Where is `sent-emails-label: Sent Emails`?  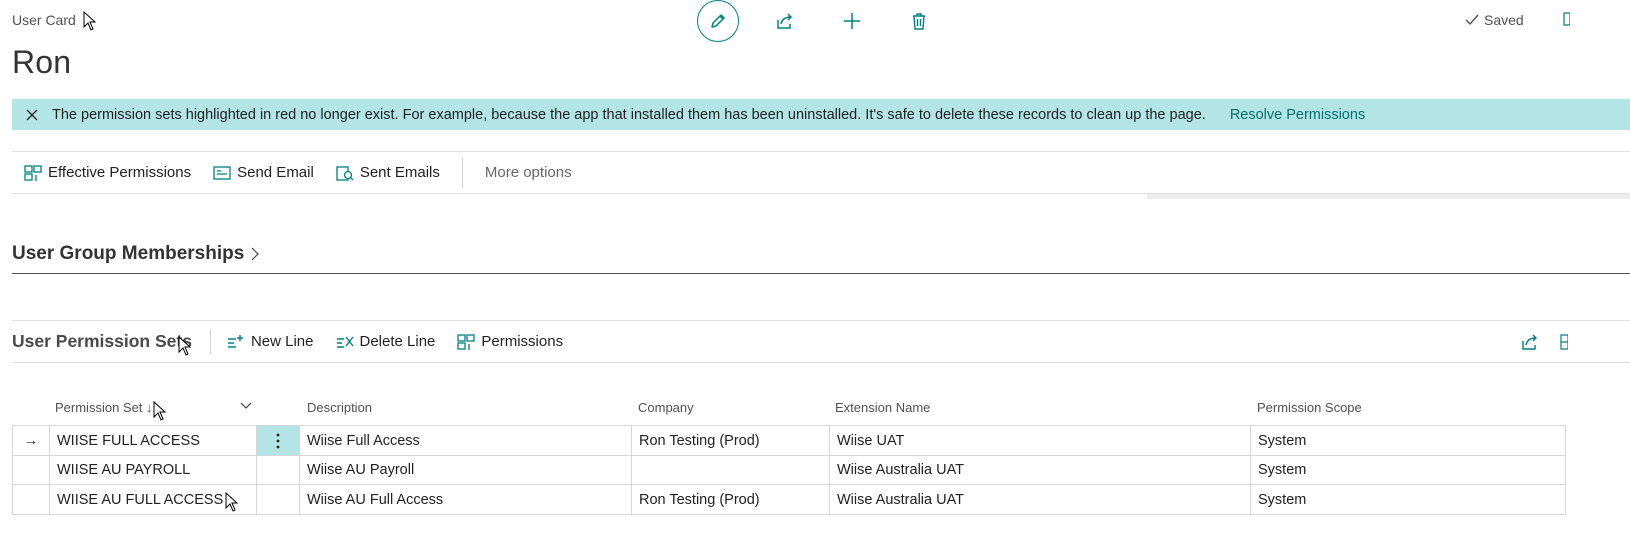
sent-emails-label: Sent Emails is located at coordinates (399, 172).